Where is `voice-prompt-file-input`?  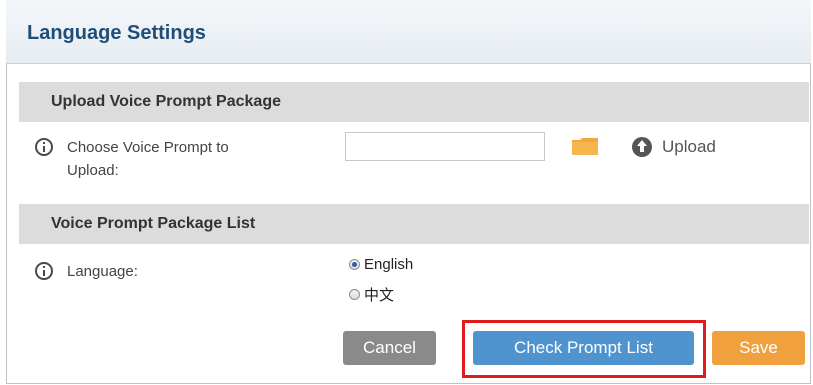
voice-prompt-file-input is located at coordinates (445, 146).